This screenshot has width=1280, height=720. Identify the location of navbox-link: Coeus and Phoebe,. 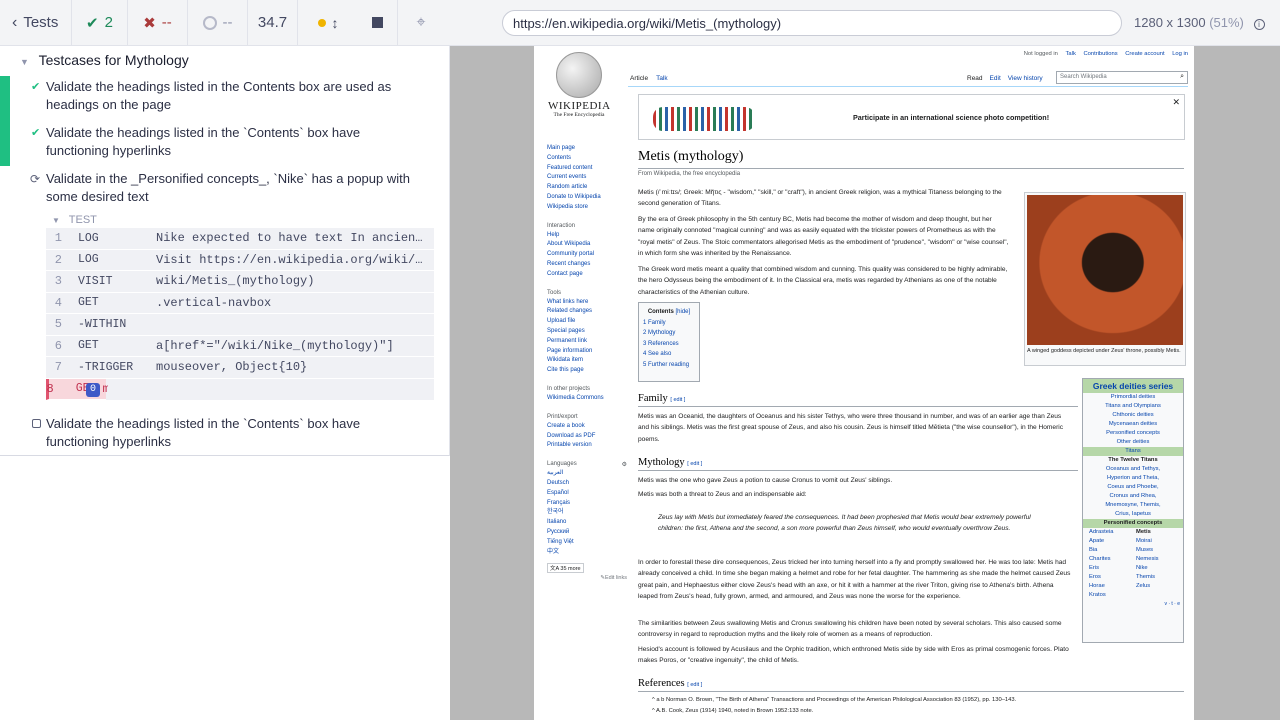
(1133, 487).